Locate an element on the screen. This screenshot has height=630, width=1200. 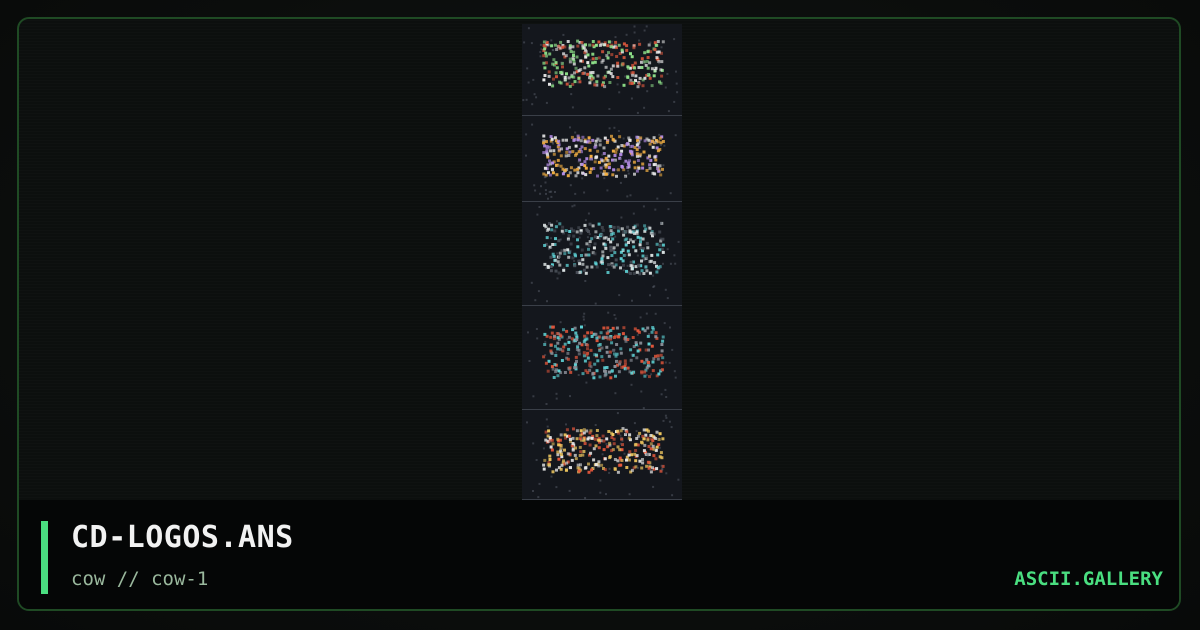
ansi-artwork-preview is located at coordinates (602, 262).